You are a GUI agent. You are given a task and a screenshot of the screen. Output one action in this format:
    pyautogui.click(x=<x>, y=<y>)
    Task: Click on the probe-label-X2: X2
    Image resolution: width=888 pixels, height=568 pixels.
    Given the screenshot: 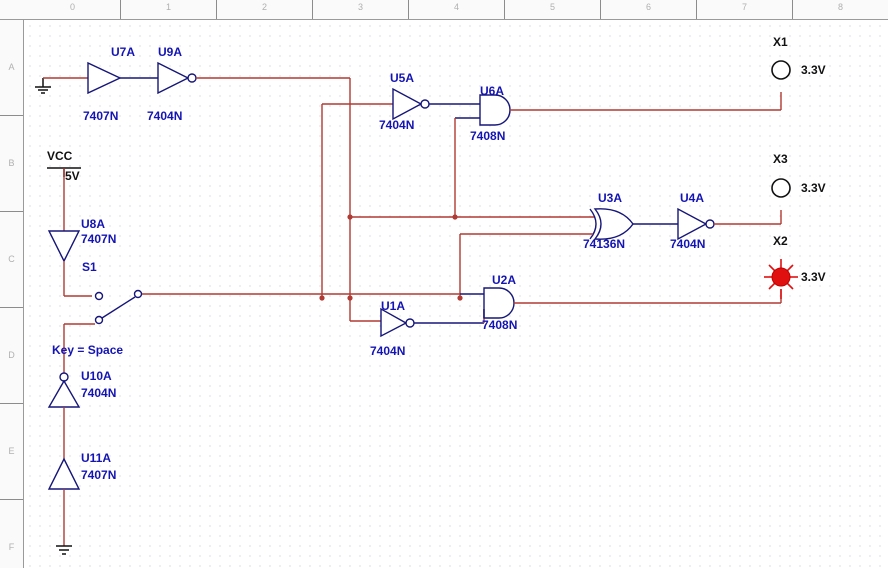 What is the action you would take?
    pyautogui.click(x=780, y=241)
    